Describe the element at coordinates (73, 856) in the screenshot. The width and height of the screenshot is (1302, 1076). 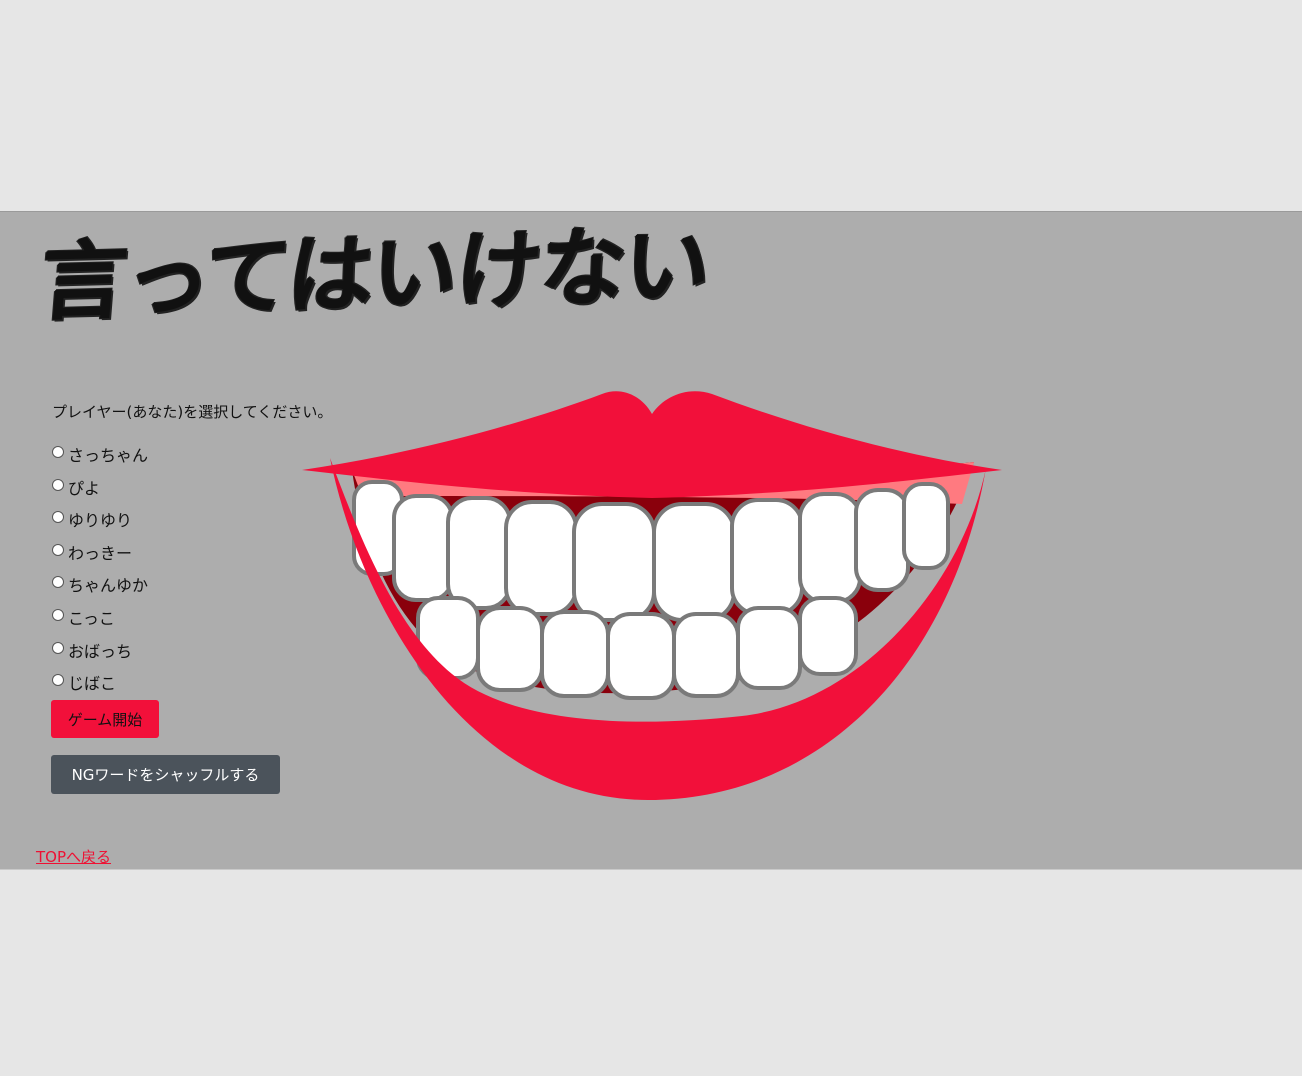
I see `back-to-top-link: TOPへ戻る` at that location.